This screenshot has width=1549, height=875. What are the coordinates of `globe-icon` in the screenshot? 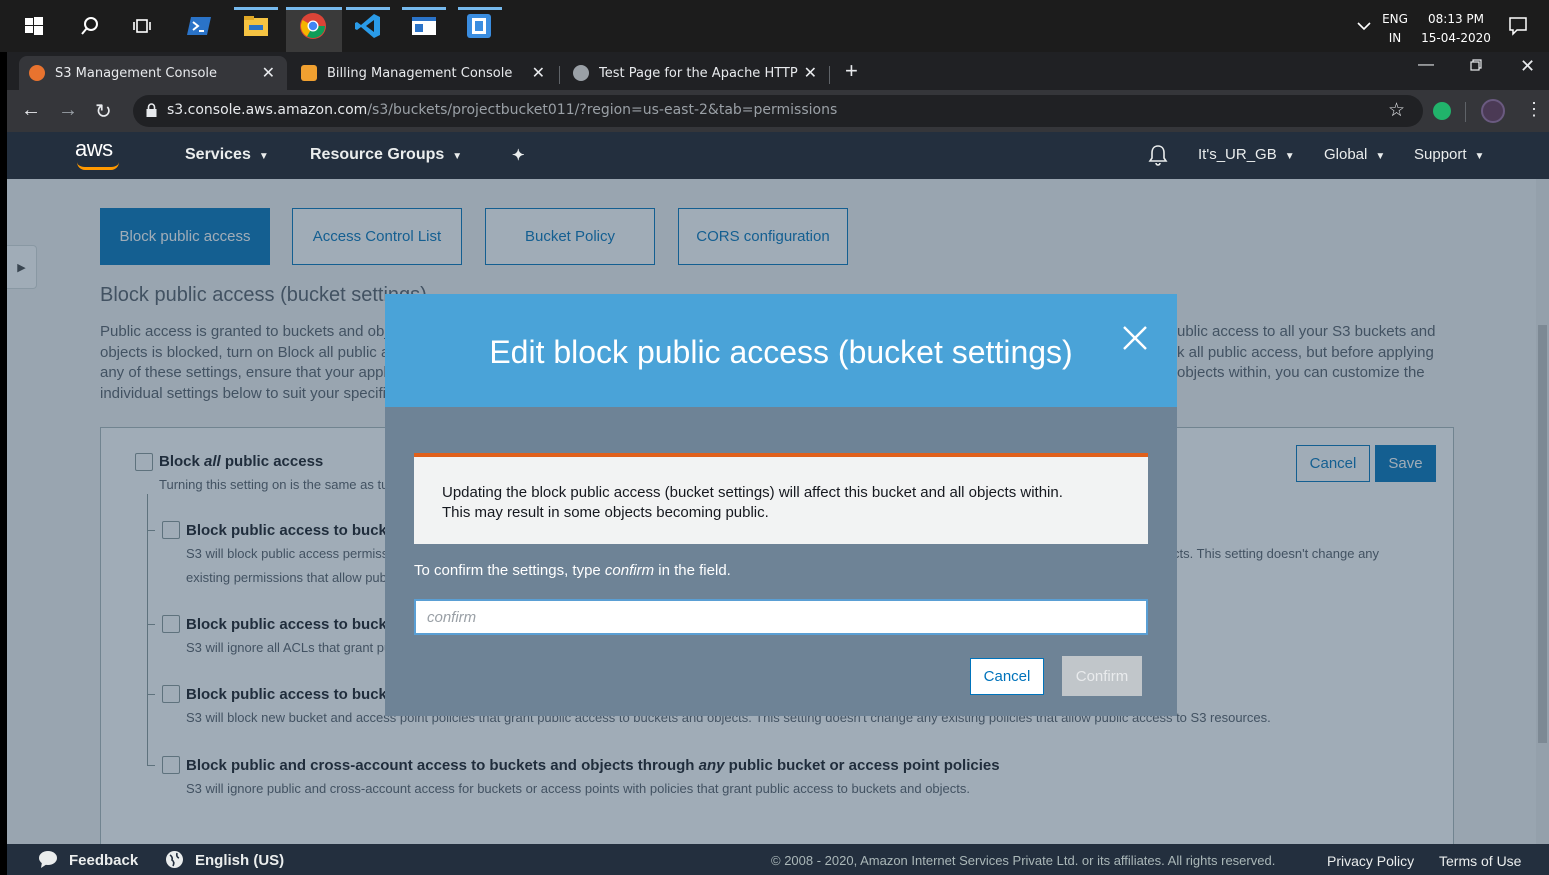 It's located at (174, 861).